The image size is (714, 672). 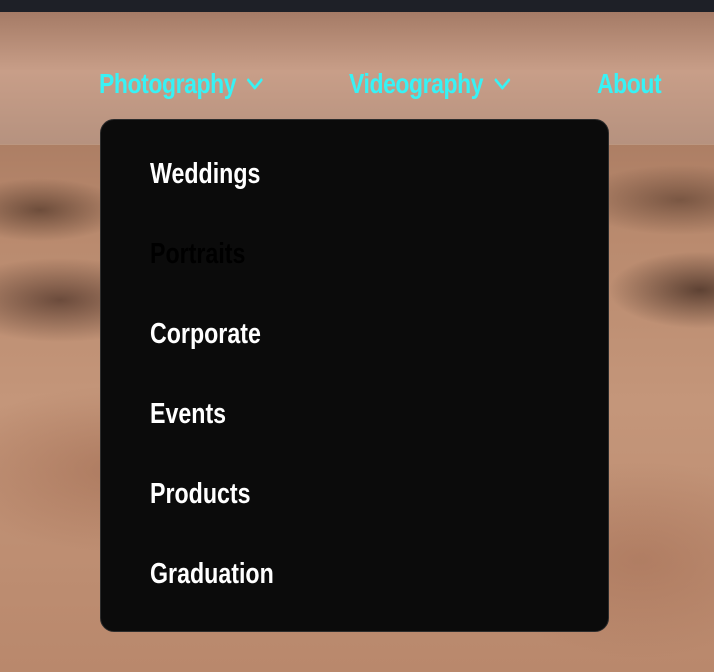 What do you see at coordinates (357, 6) in the screenshot?
I see `top-bar` at bounding box center [357, 6].